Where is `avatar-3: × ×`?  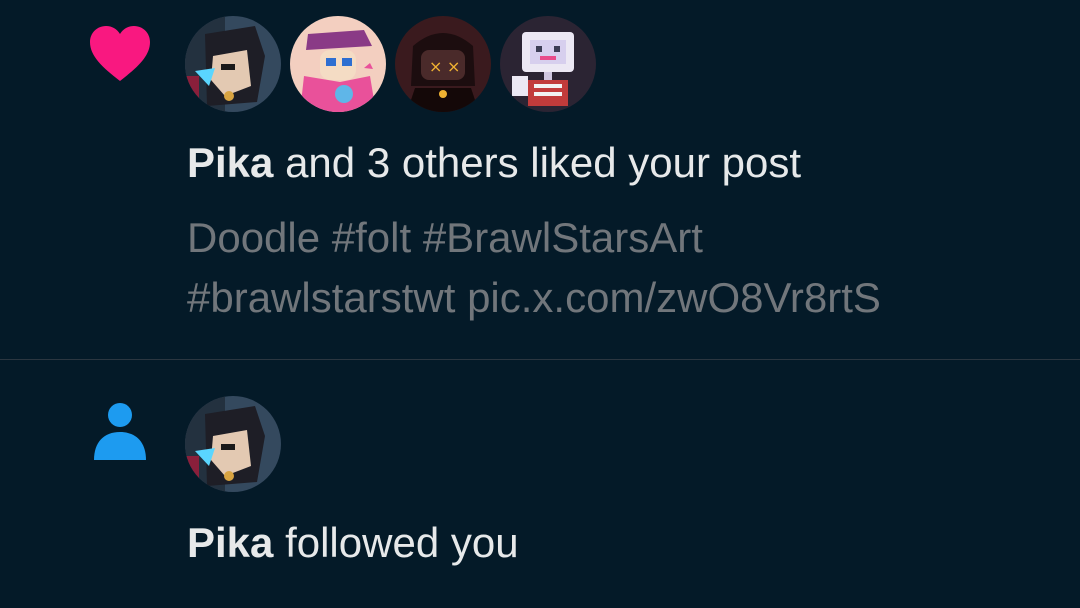
avatar-3: × × is located at coordinates (443, 64).